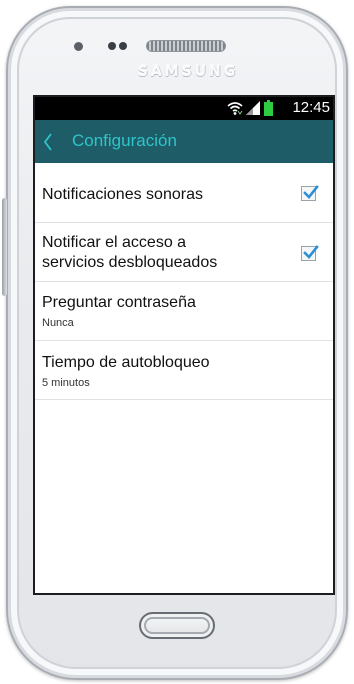 The image size is (354, 684). Describe the element at coordinates (268, 108) in the screenshot. I see `battery-icon` at that location.